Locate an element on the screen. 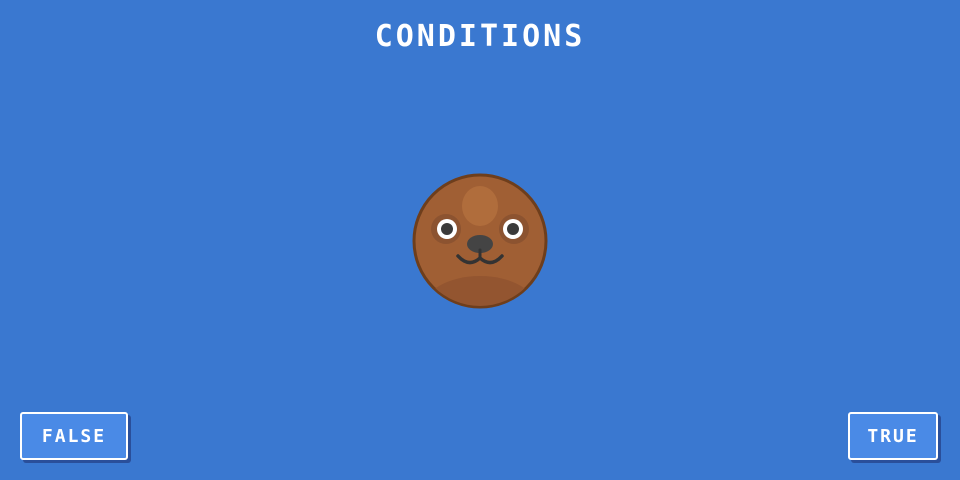 The image size is (960, 480). true-button: TRUE is located at coordinates (893, 436).